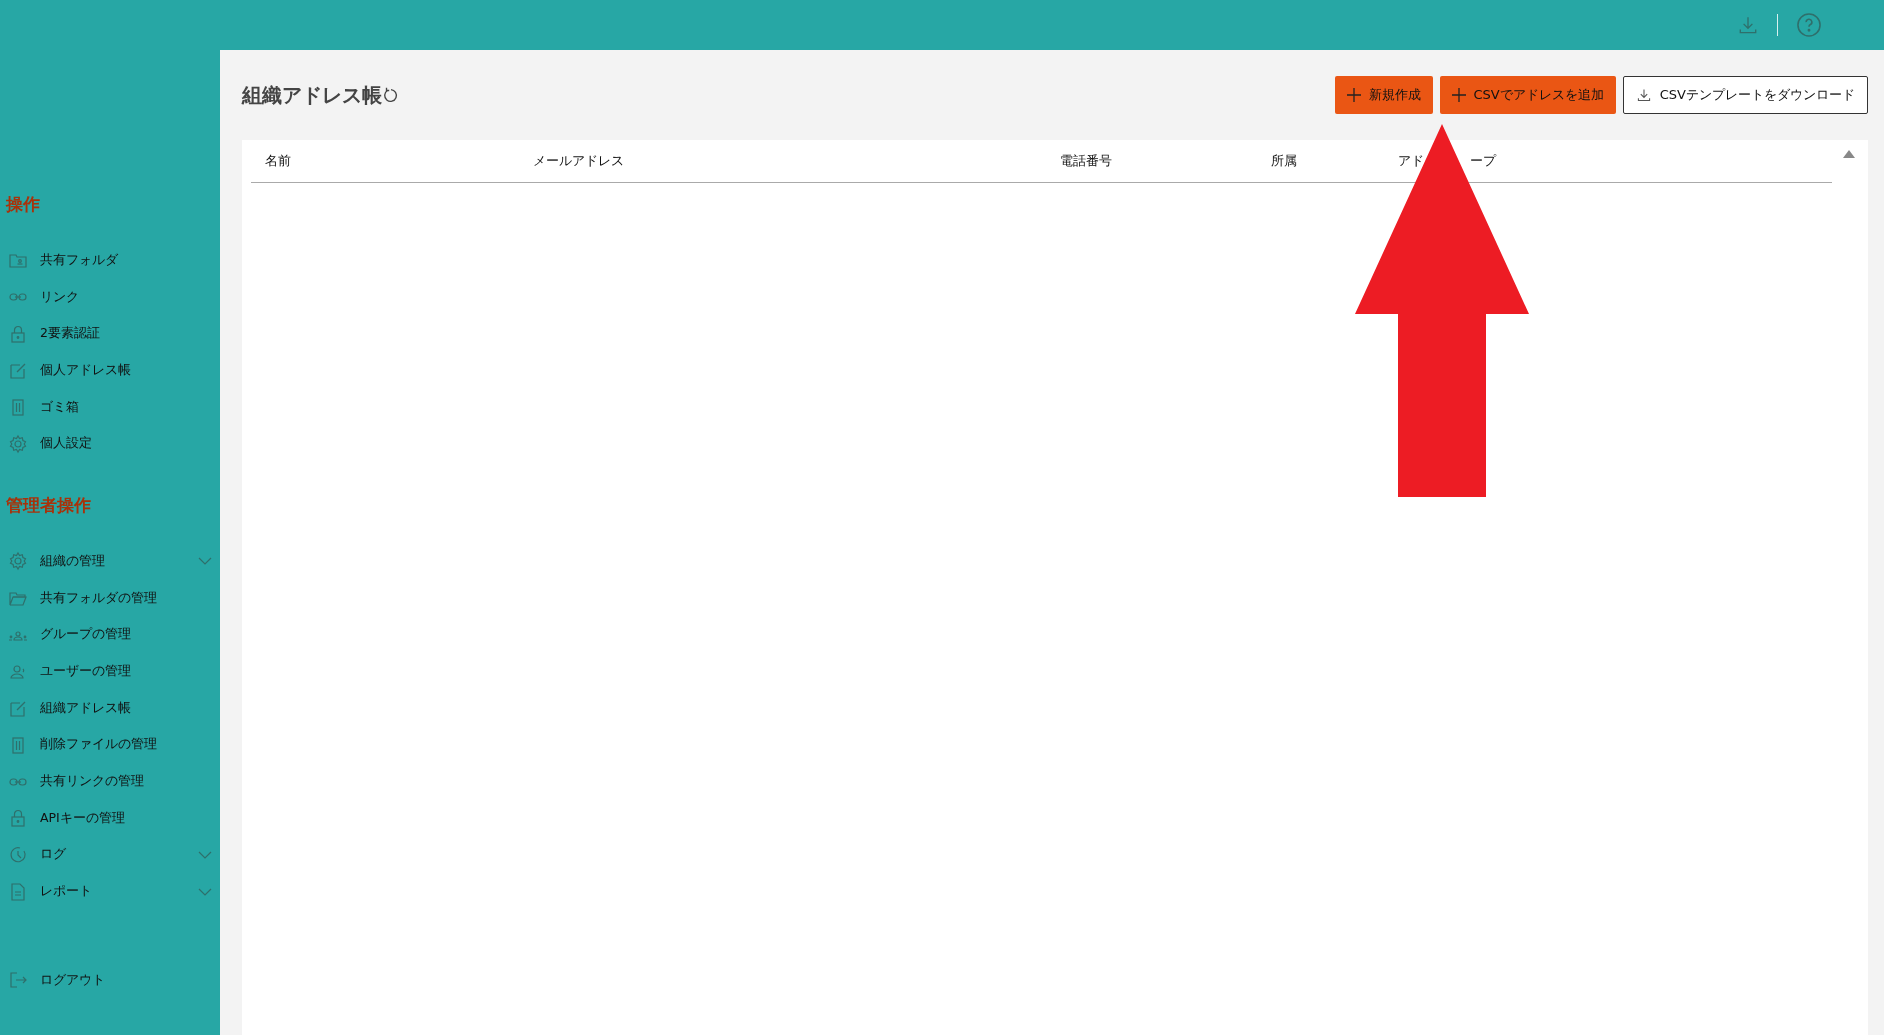 Image resolution: width=1884 pixels, height=1035 pixels. What do you see at coordinates (110, 671) in the screenshot?
I see `sidebar-item: ユーザーの管理` at bounding box center [110, 671].